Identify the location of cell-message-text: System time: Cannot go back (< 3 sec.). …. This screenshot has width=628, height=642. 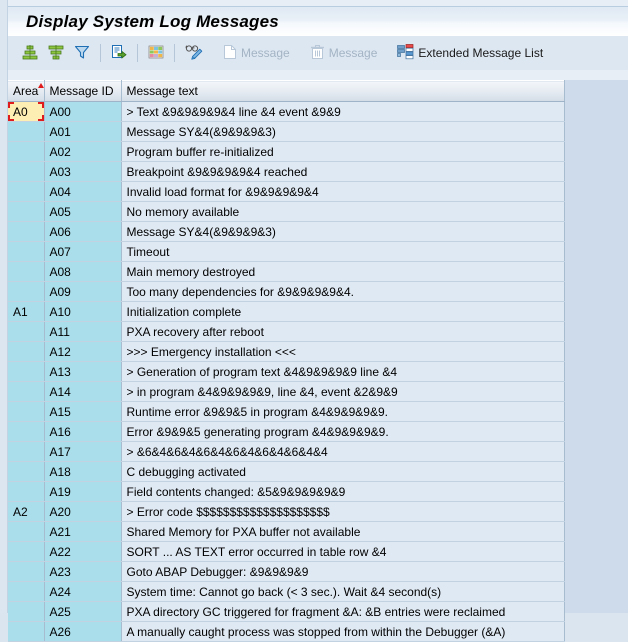
(343, 591).